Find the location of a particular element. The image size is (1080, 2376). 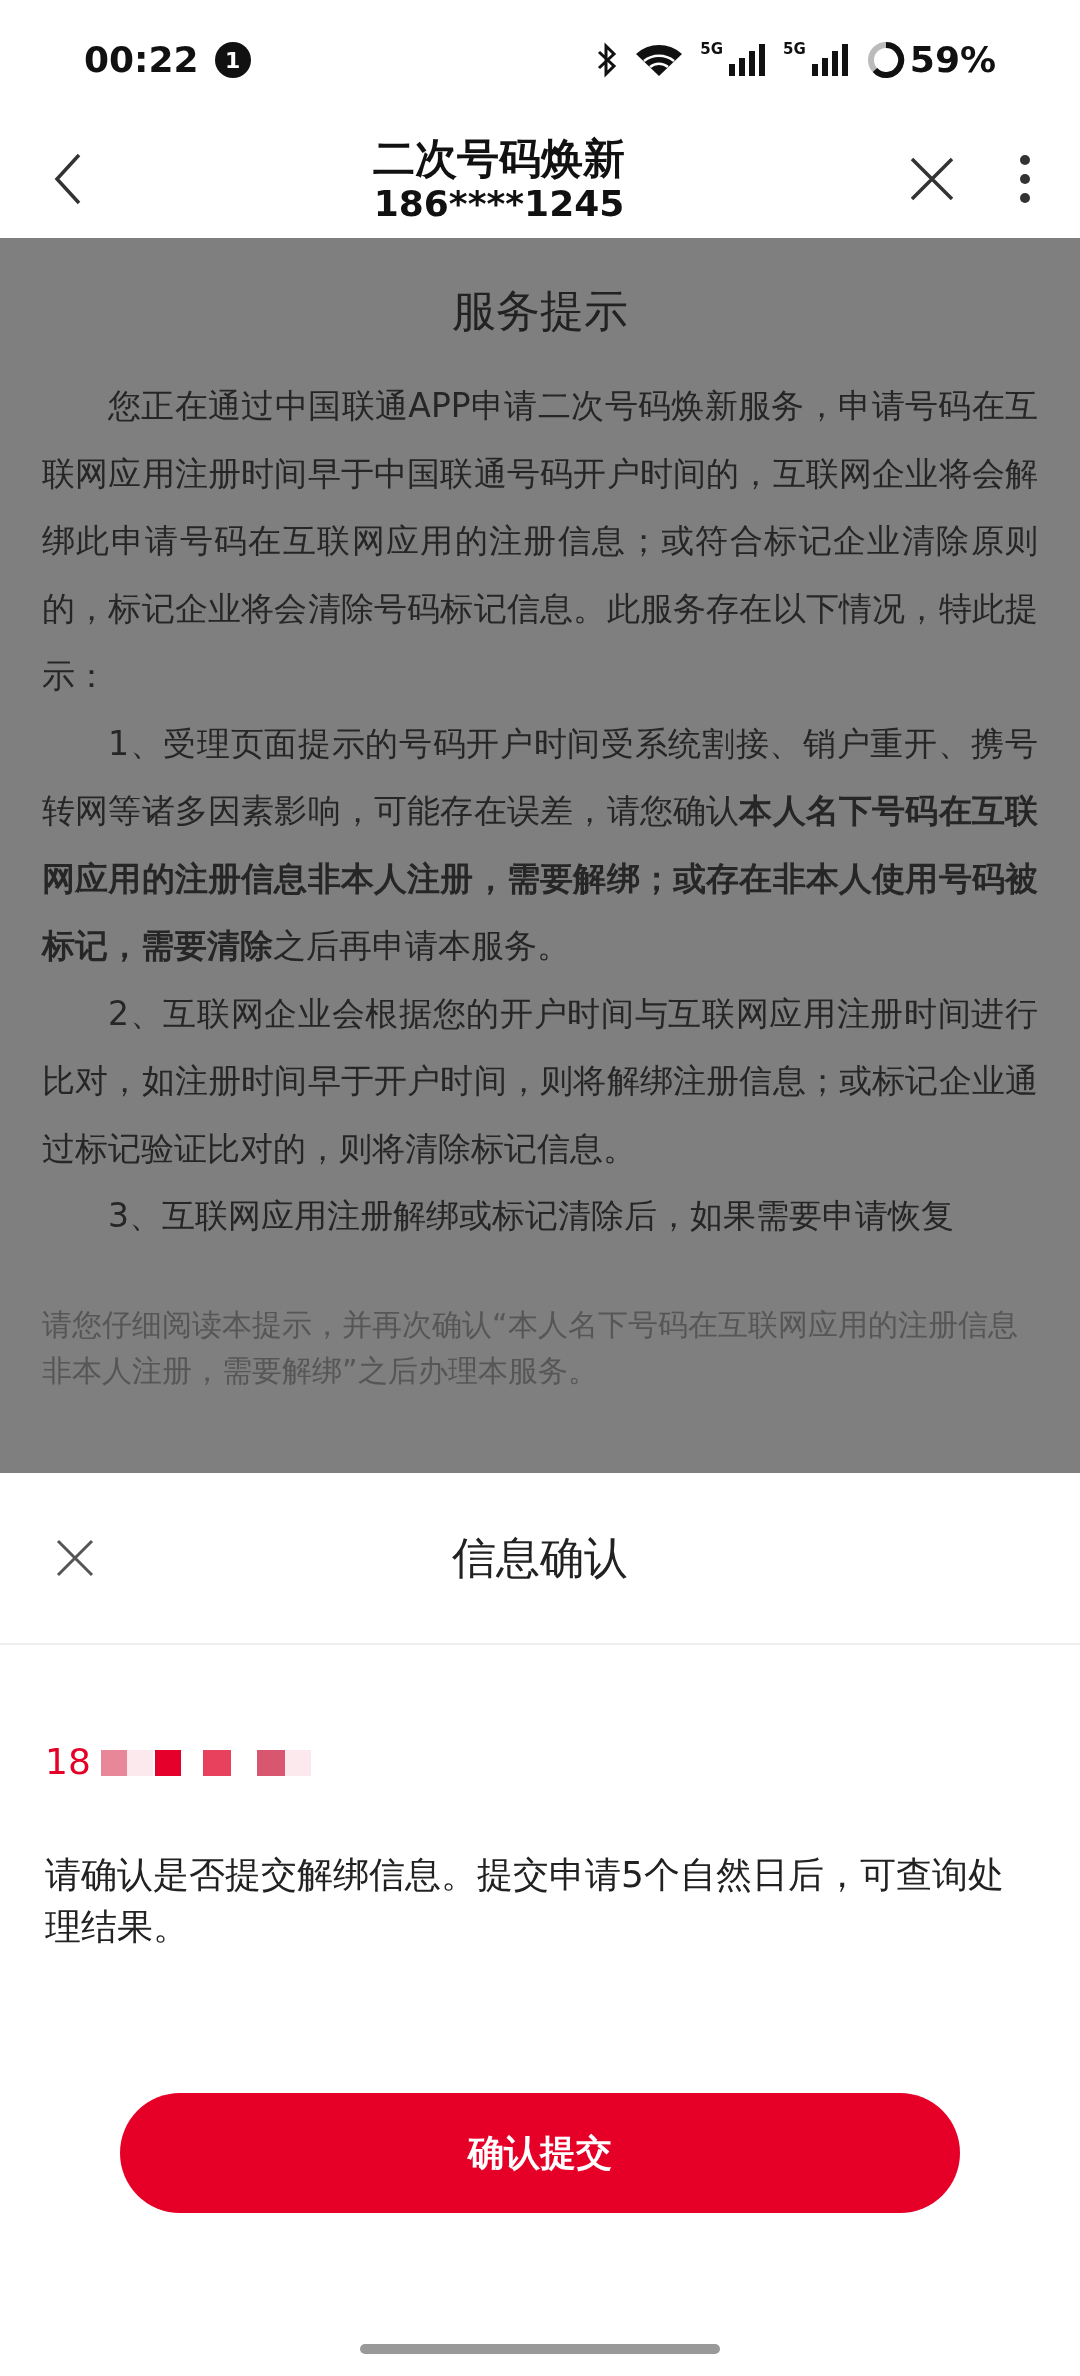

bluetooth-icon is located at coordinates (607, 60).